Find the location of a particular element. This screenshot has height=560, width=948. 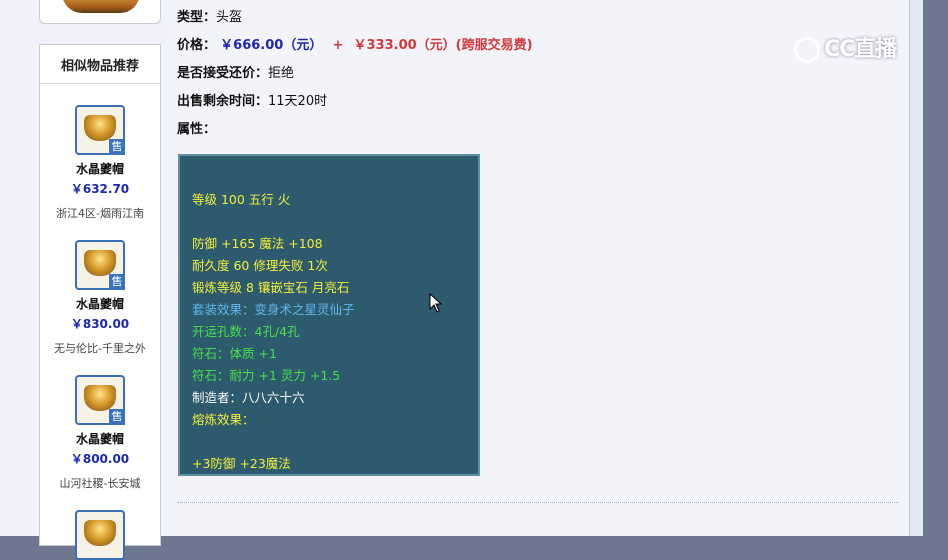

item-thumbnail is located at coordinates (100, 535).